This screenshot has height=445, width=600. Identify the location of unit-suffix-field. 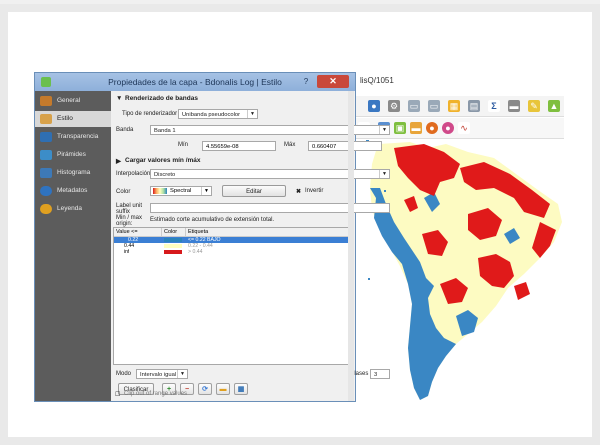
(270, 208).